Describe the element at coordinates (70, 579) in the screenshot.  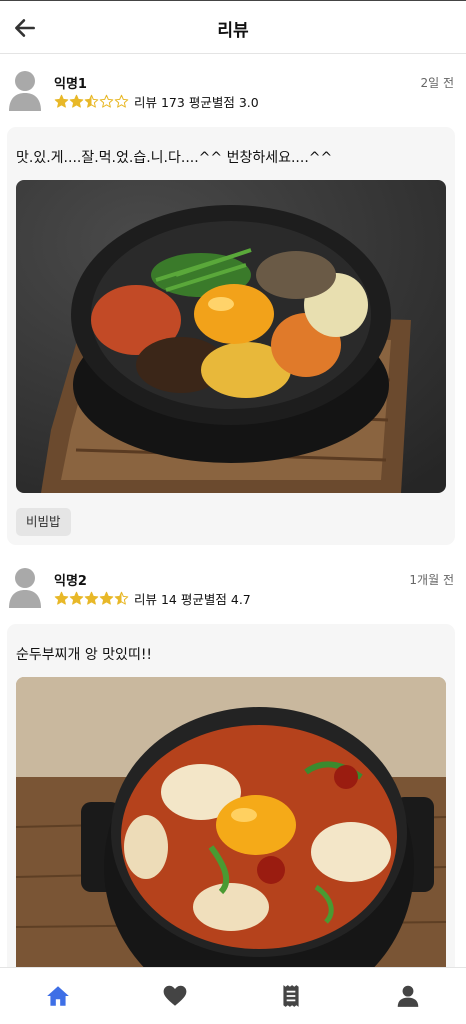
I see `author-name: 익명2` at that location.